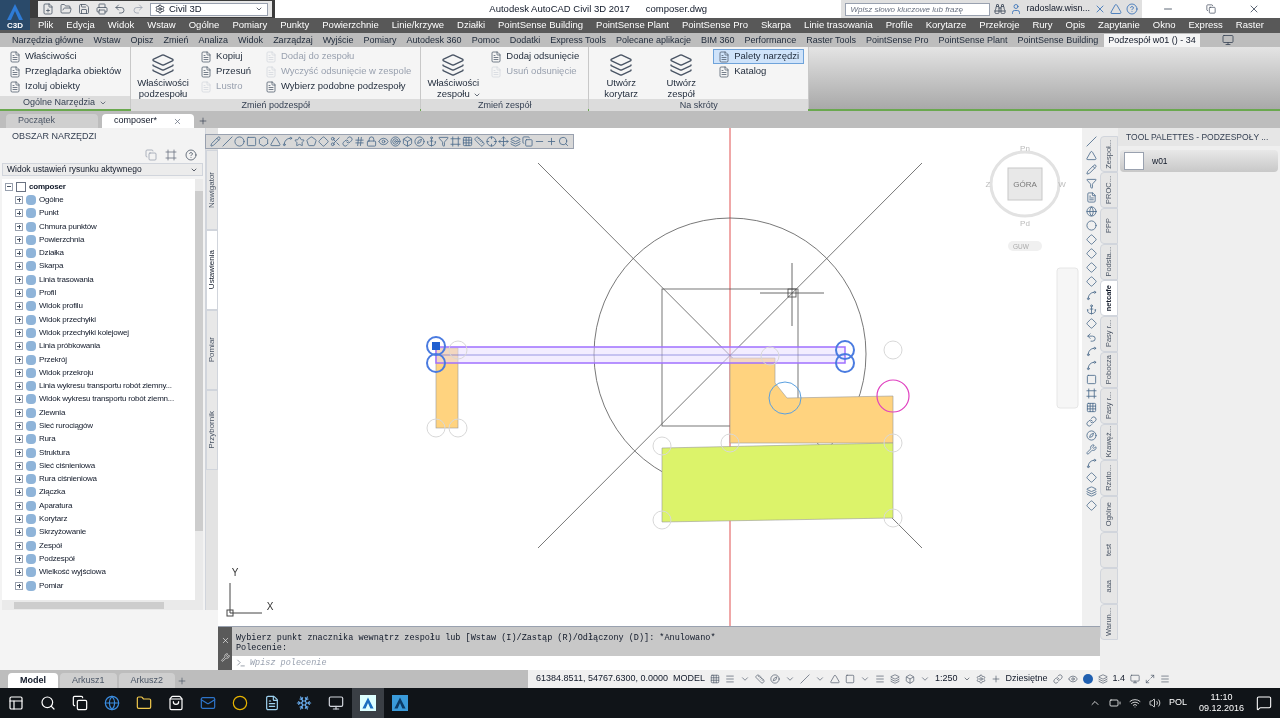 This screenshot has height=720, width=1280. I want to click on ribbon-large-button: Właściwości podzespołu, so click(163, 74).